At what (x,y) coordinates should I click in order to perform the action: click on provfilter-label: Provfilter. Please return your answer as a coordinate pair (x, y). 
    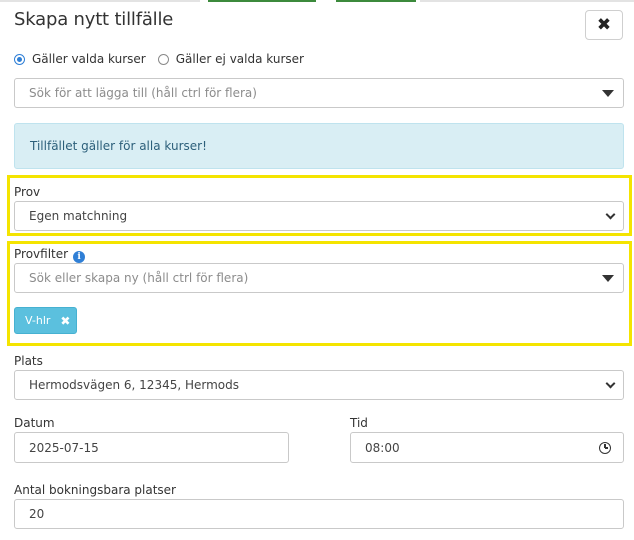
    Looking at the image, I should click on (41, 254).